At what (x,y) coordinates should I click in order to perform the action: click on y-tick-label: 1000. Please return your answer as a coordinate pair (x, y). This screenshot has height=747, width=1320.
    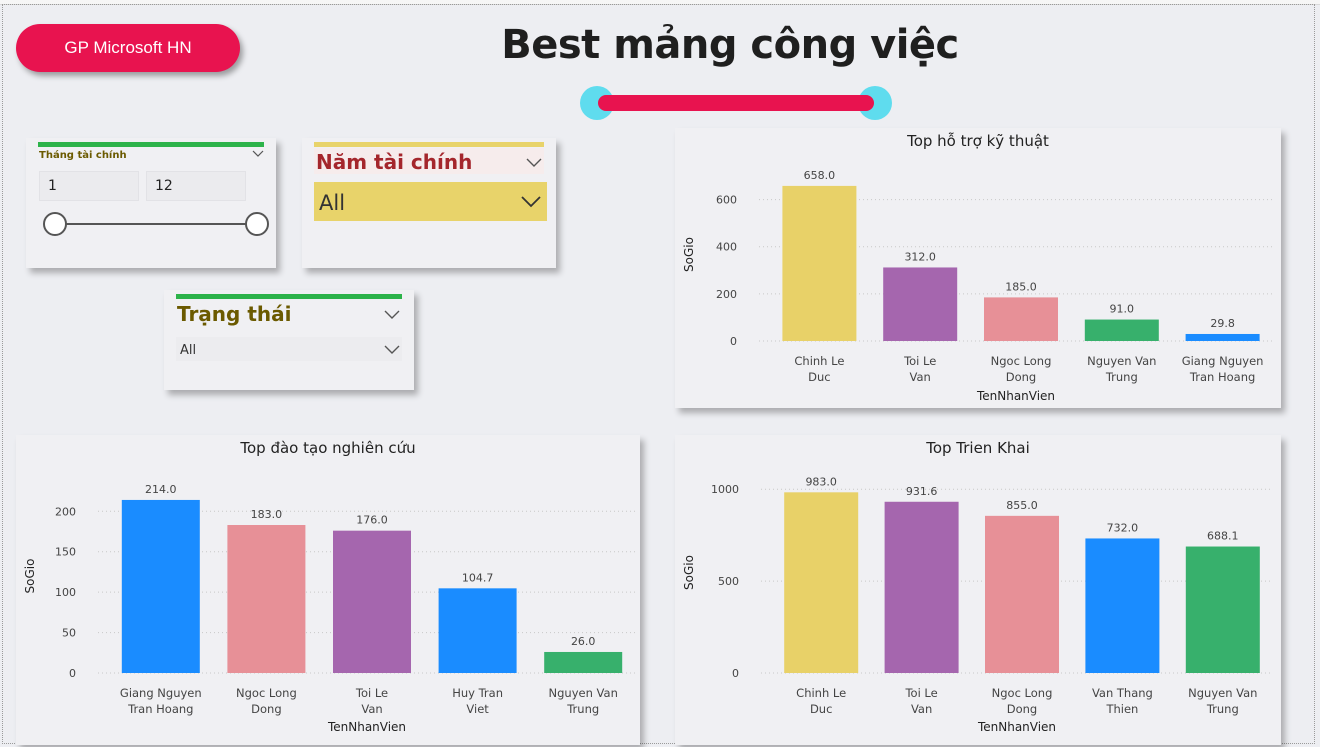
    Looking at the image, I should click on (725, 489).